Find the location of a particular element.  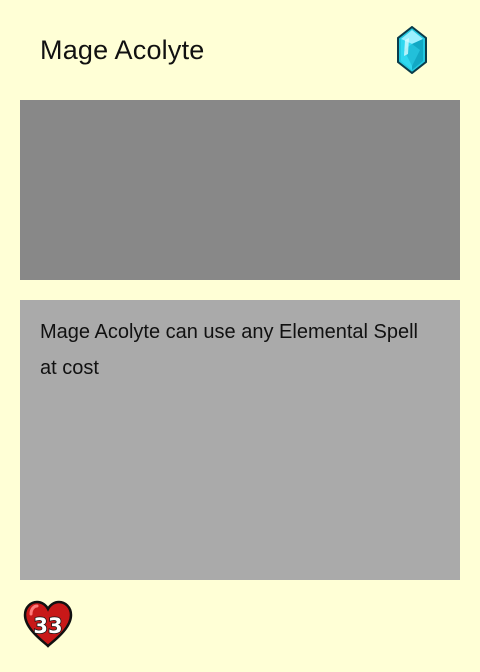

cyan-crystal-icon is located at coordinates (412, 50).